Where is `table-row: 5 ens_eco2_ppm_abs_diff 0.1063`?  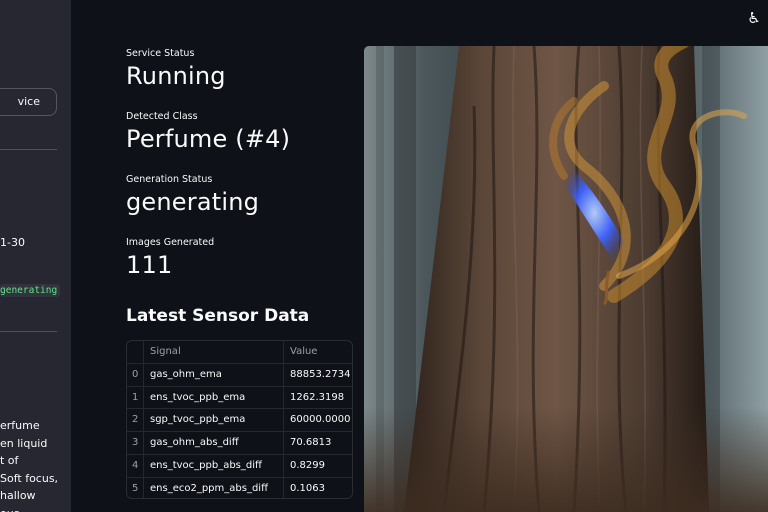
table-row: 5 ens_eco2_ppm_abs_diff 0.1063 is located at coordinates (239, 487).